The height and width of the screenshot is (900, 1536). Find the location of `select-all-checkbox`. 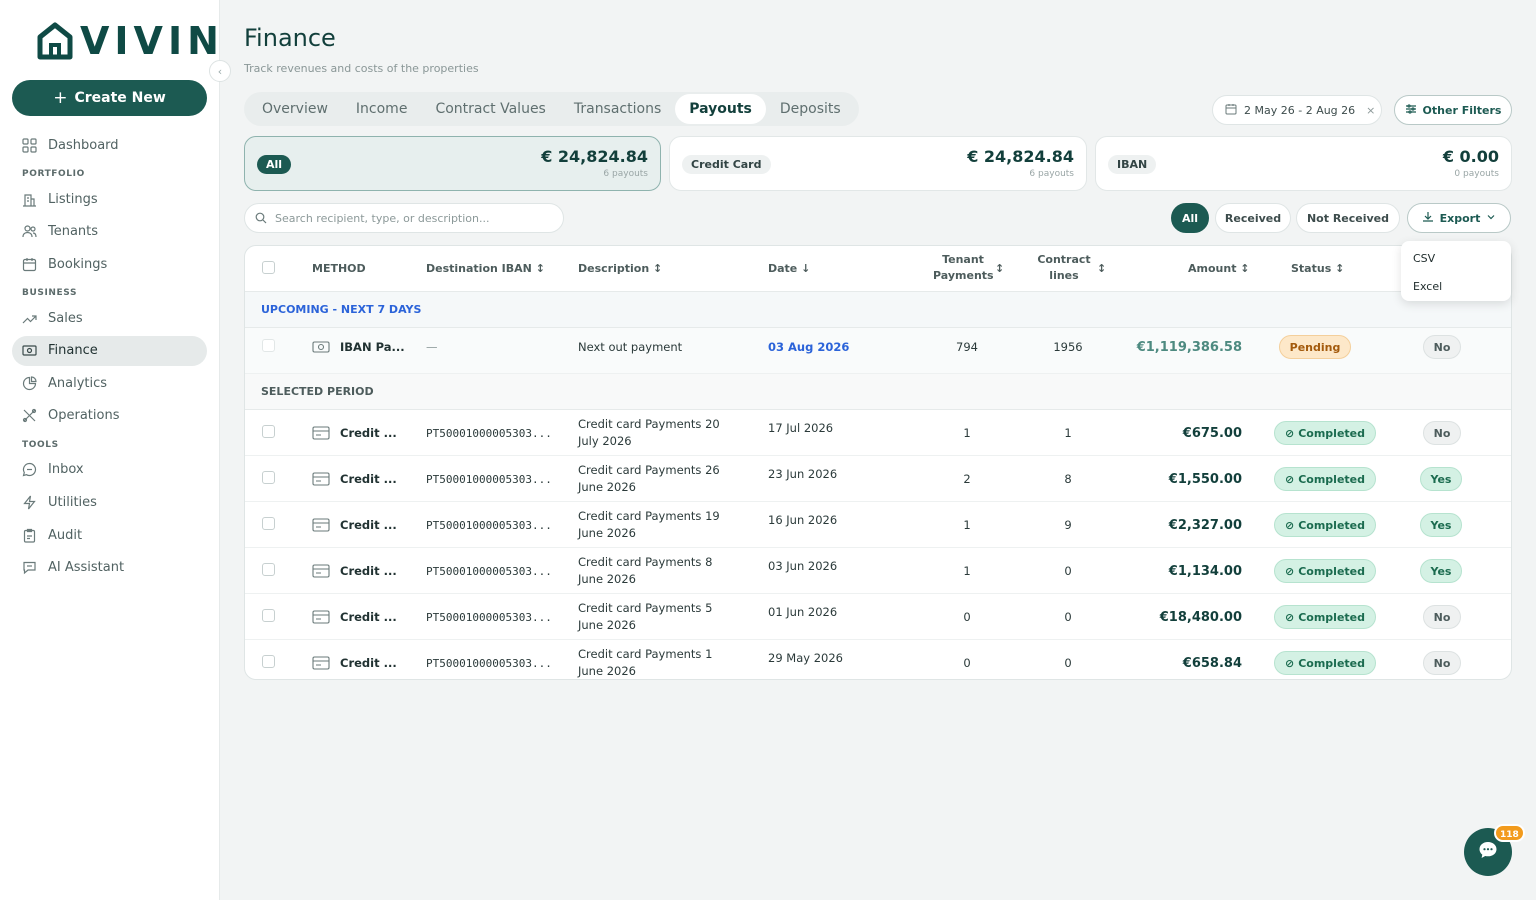

select-all-checkbox is located at coordinates (268, 267).